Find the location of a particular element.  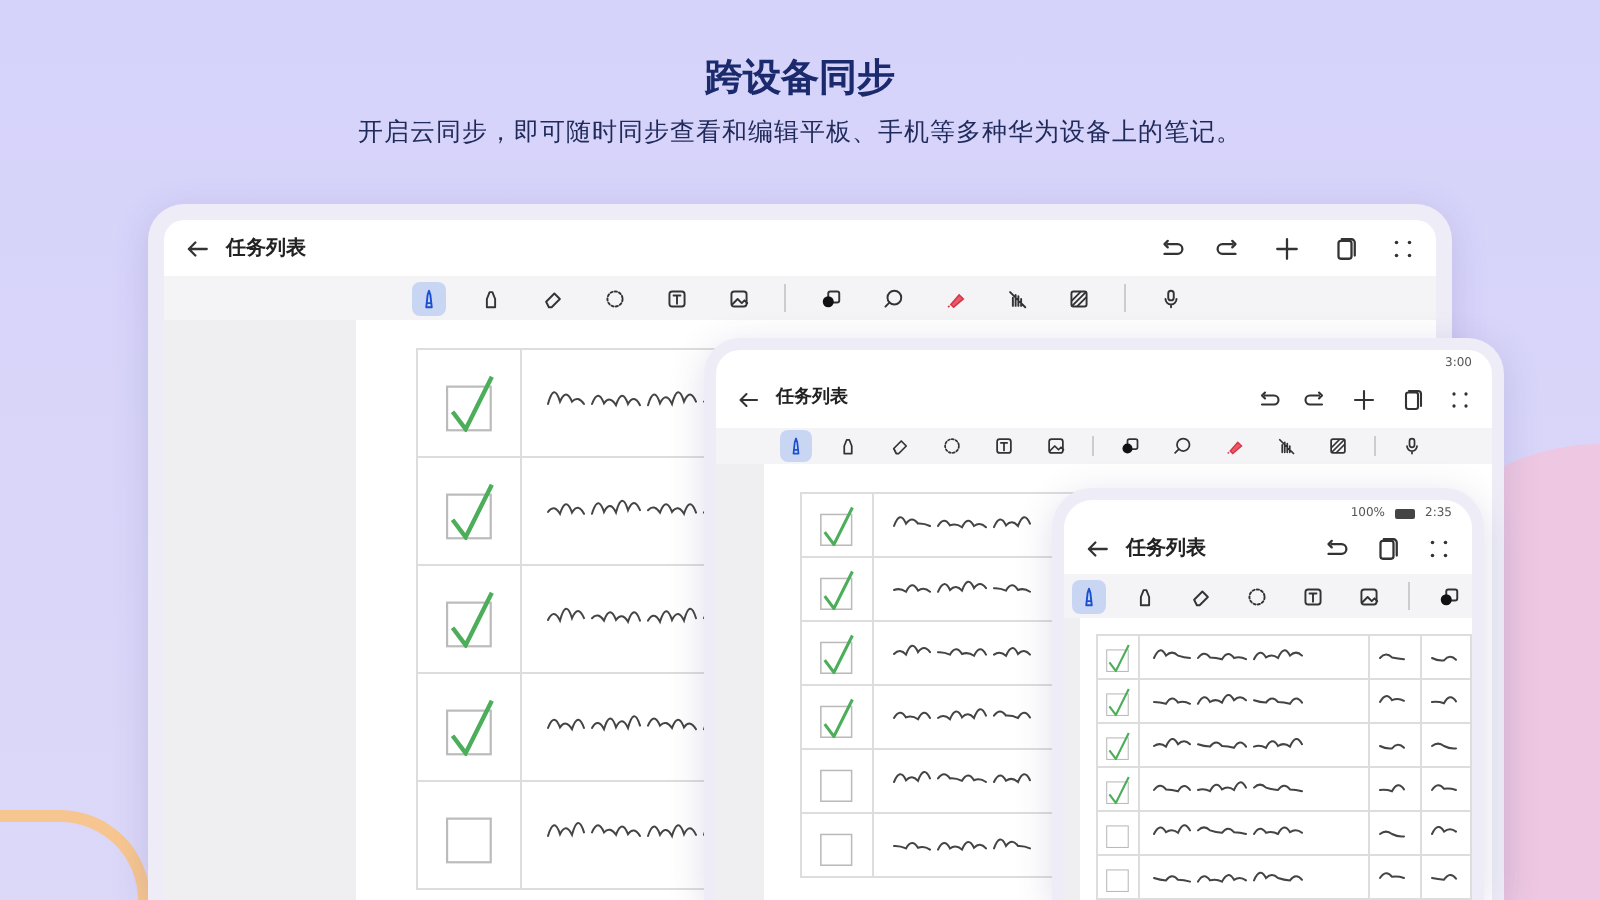

highlighter-icon is located at coordinates (1234, 446).